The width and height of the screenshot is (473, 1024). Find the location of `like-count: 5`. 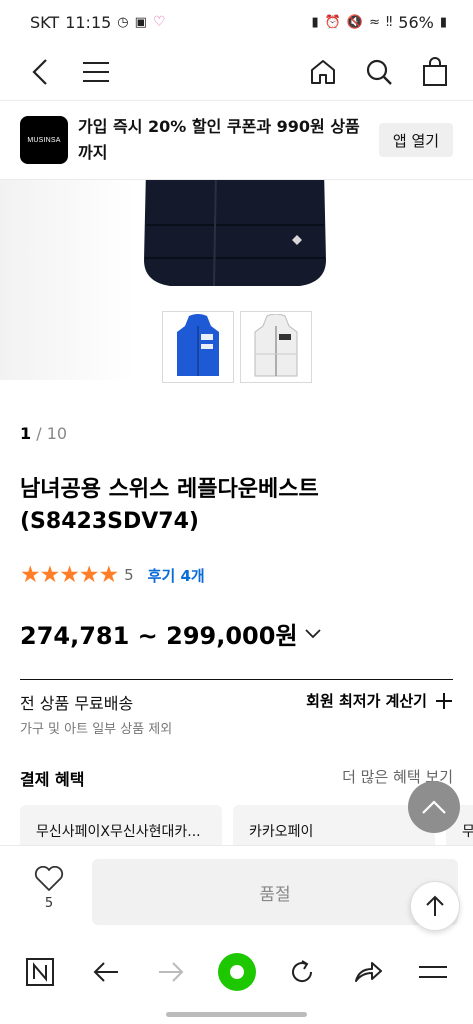

like-count: 5 is located at coordinates (49, 903).